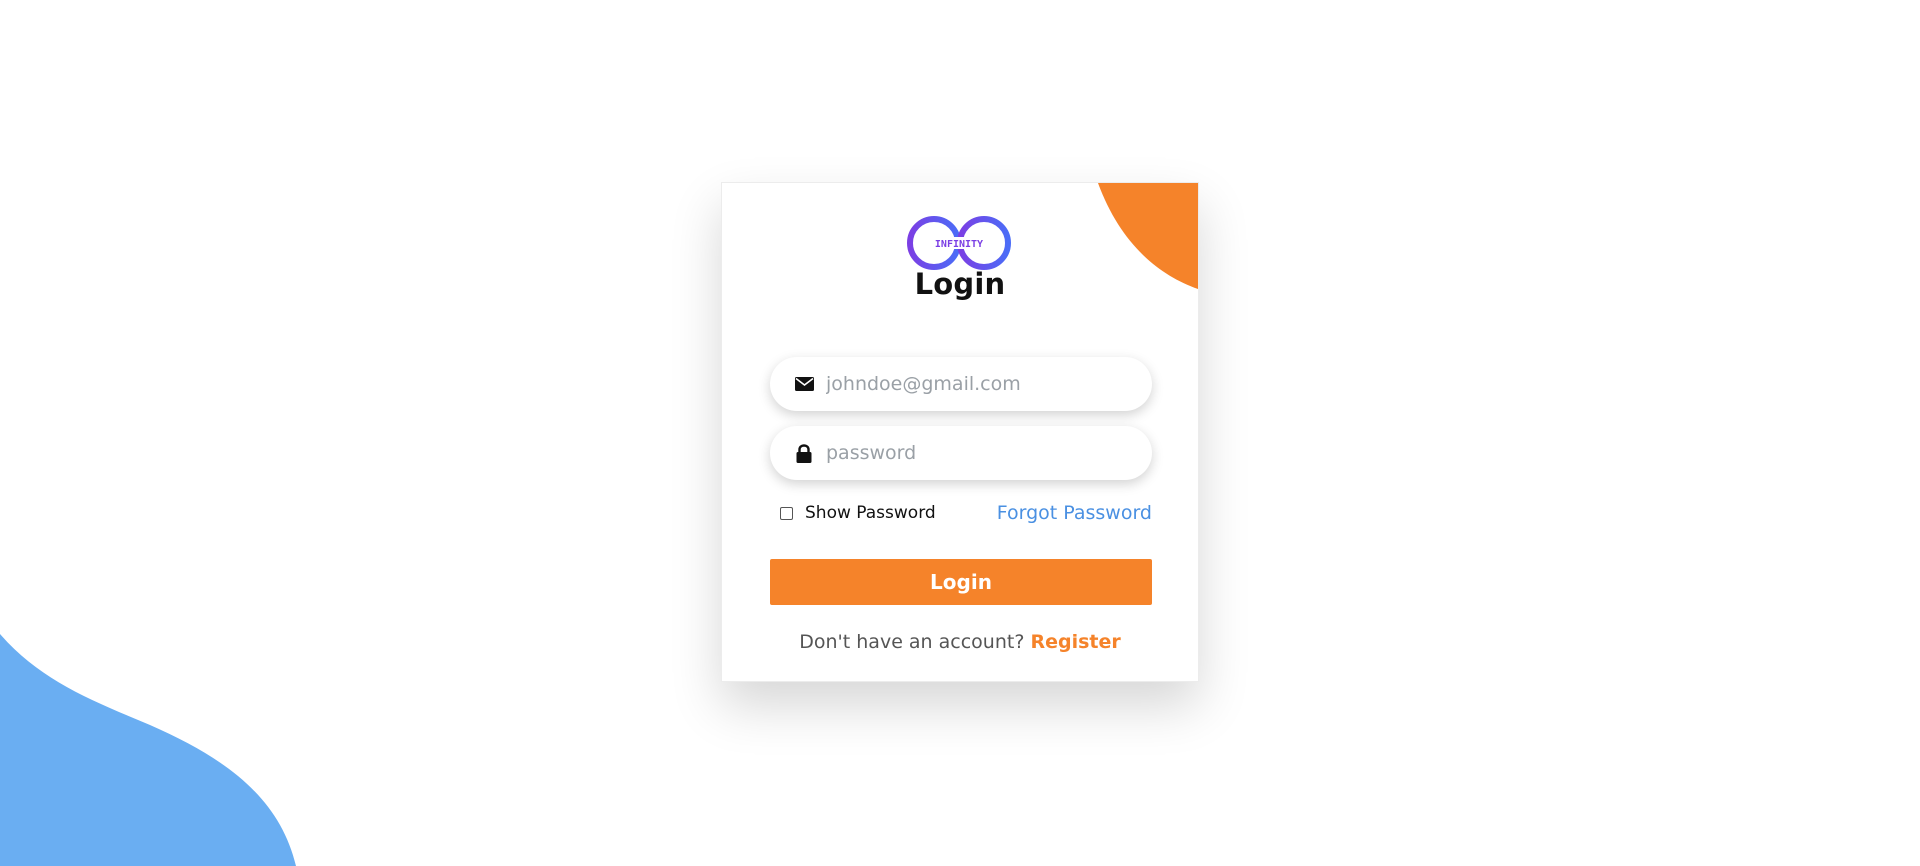 The width and height of the screenshot is (1920, 866). I want to click on login-options-row: Show Password Forgot Password, so click(961, 513).